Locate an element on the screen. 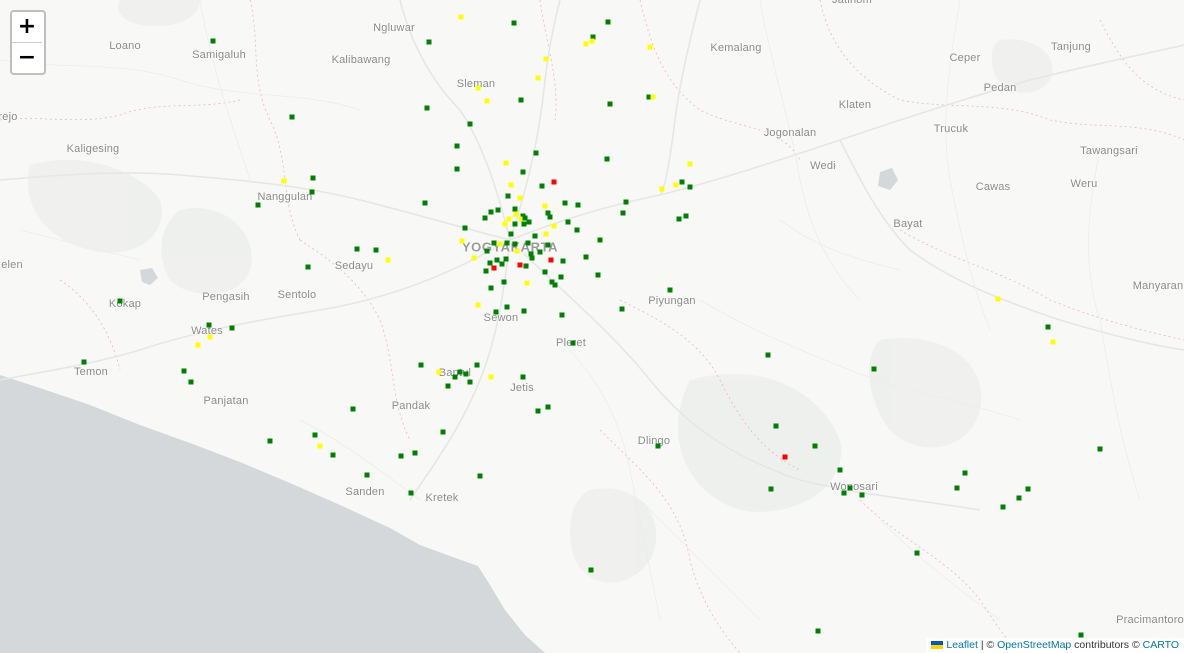 This screenshot has width=1184, height=653. zoom-out-button: − is located at coordinates (27, 57).